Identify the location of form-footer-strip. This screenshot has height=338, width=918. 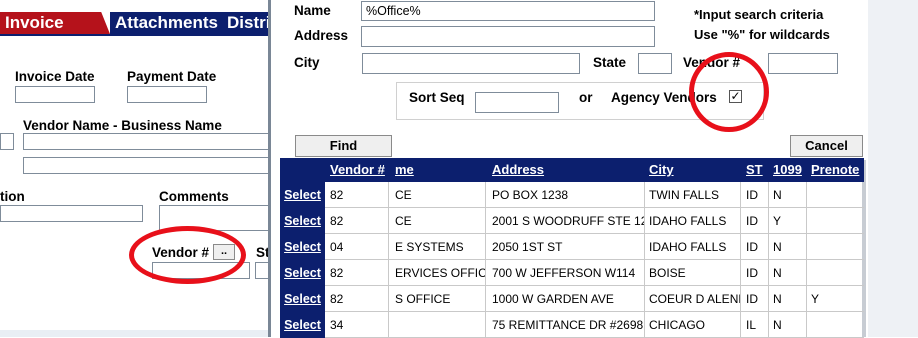
(137, 333).